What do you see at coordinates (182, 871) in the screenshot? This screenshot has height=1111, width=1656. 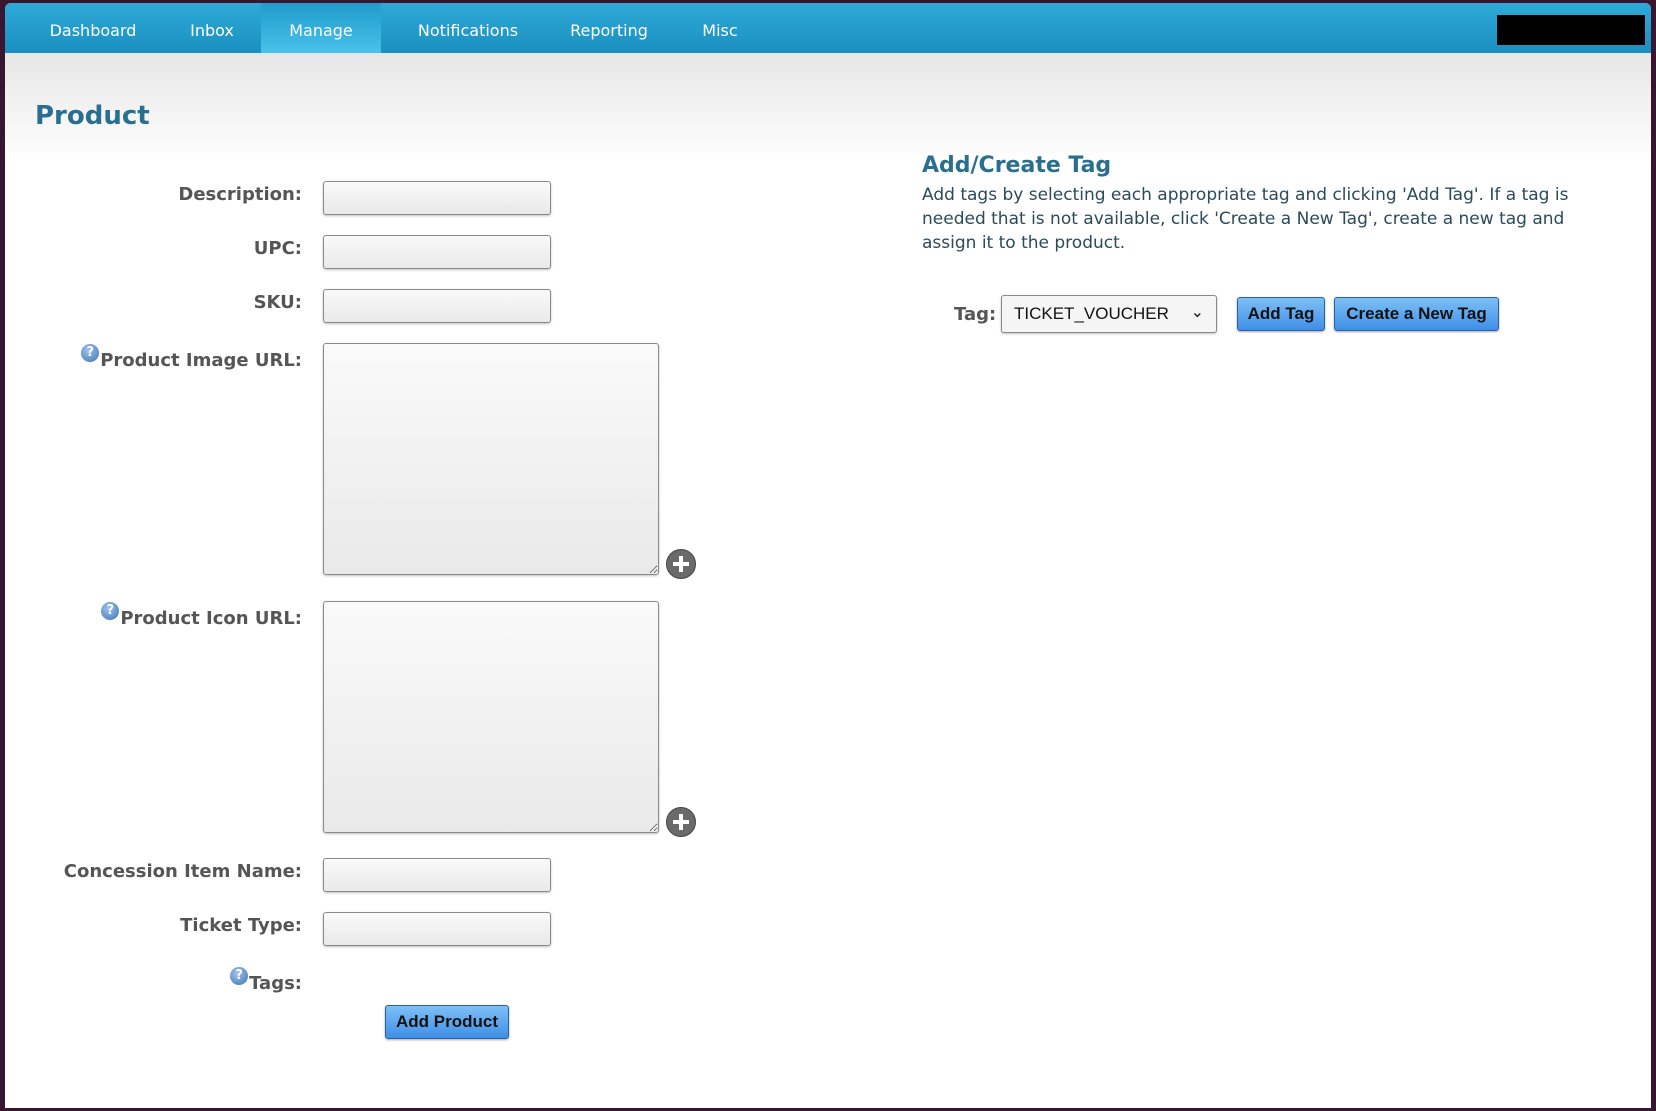 I see `concession-item-name-label: Concession Item Name:` at bounding box center [182, 871].